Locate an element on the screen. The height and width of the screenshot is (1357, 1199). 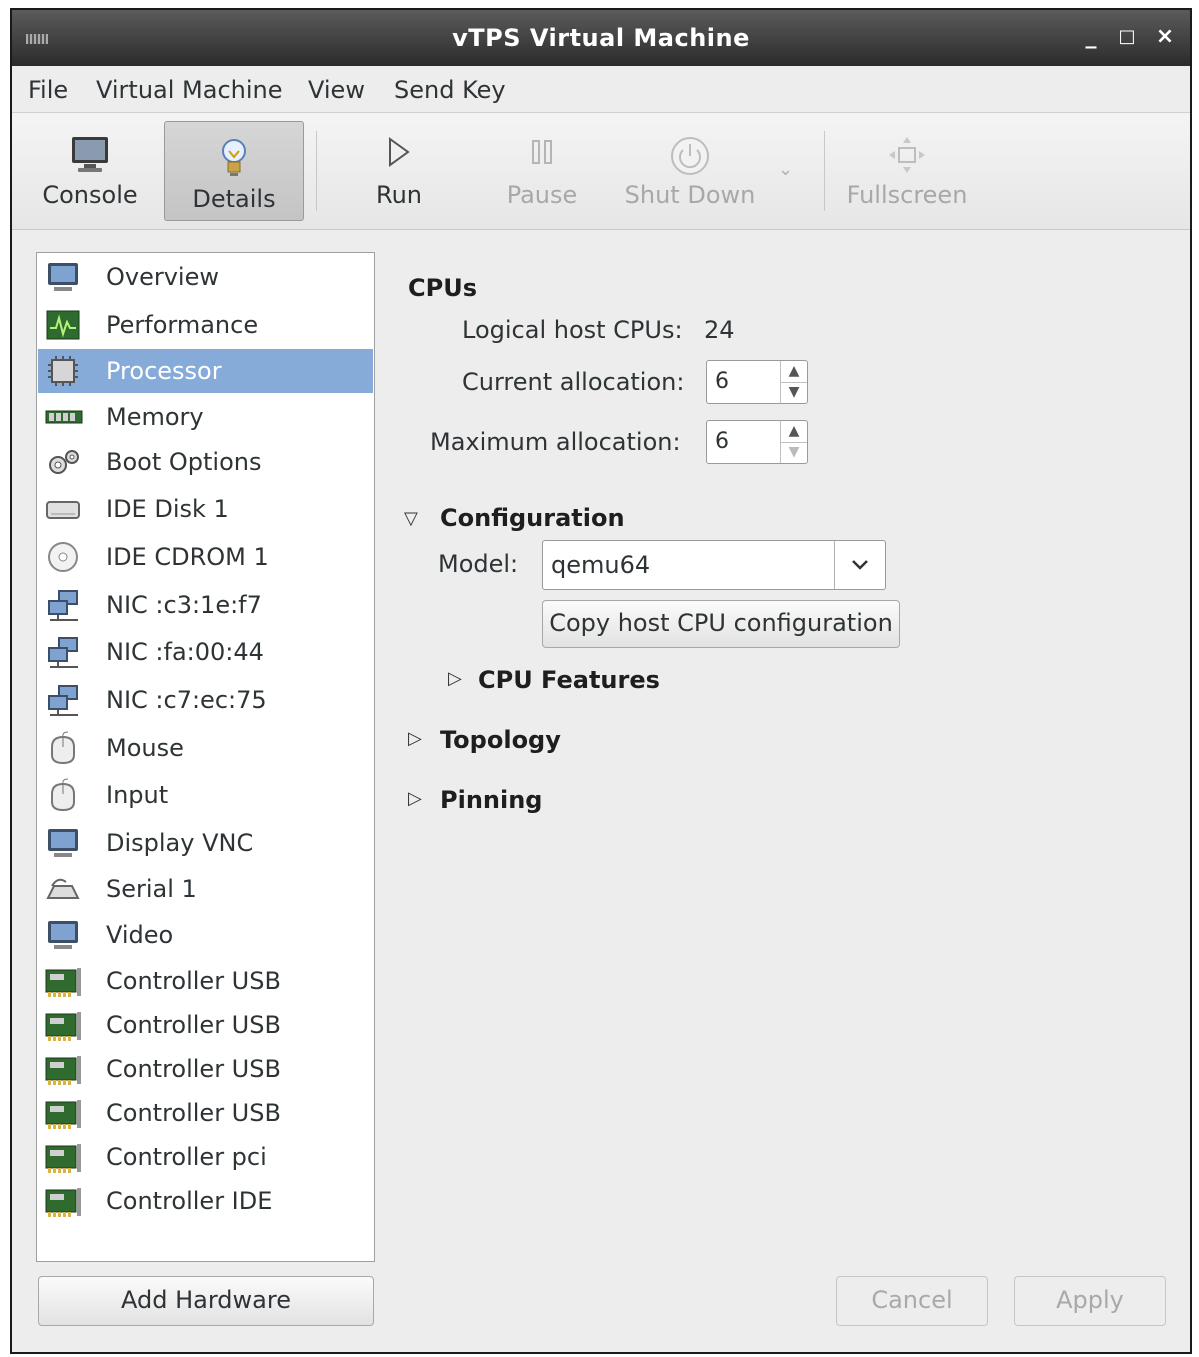
sidebar-item-label: NIC :fa:00:44 is located at coordinates (185, 652).